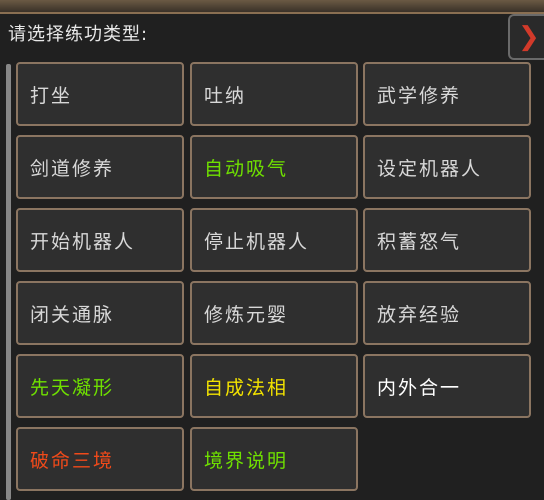 This screenshot has width=544, height=500. Describe the element at coordinates (100, 459) in the screenshot. I see `option-button-poming-sanjing: 破命三境` at that location.